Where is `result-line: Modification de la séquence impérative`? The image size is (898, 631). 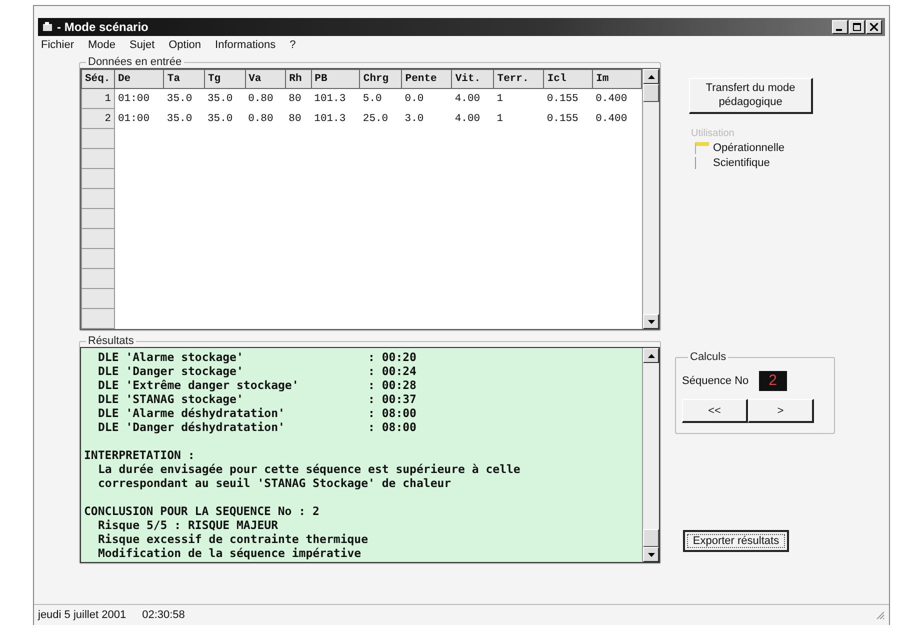
result-line: Modification de la séquence impérative is located at coordinates (229, 553).